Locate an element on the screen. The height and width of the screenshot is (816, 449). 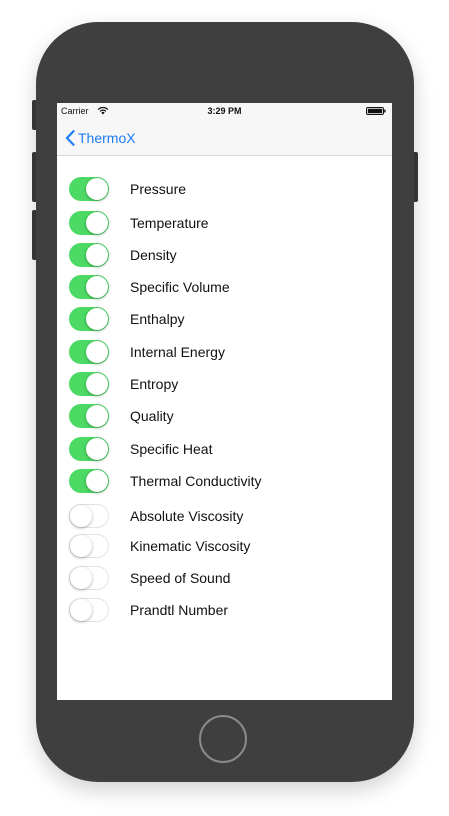
property-label: Specific Heat is located at coordinates (171, 449).